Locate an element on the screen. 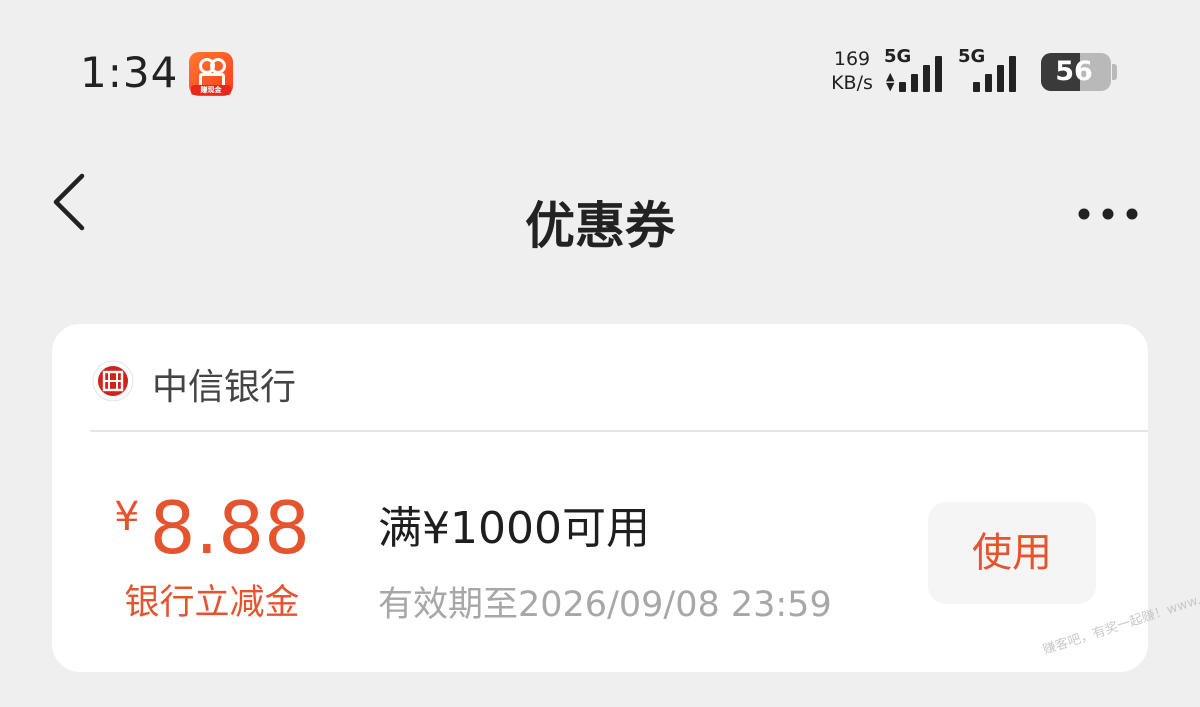  use-coupon-button: 使用 is located at coordinates (1012, 553).